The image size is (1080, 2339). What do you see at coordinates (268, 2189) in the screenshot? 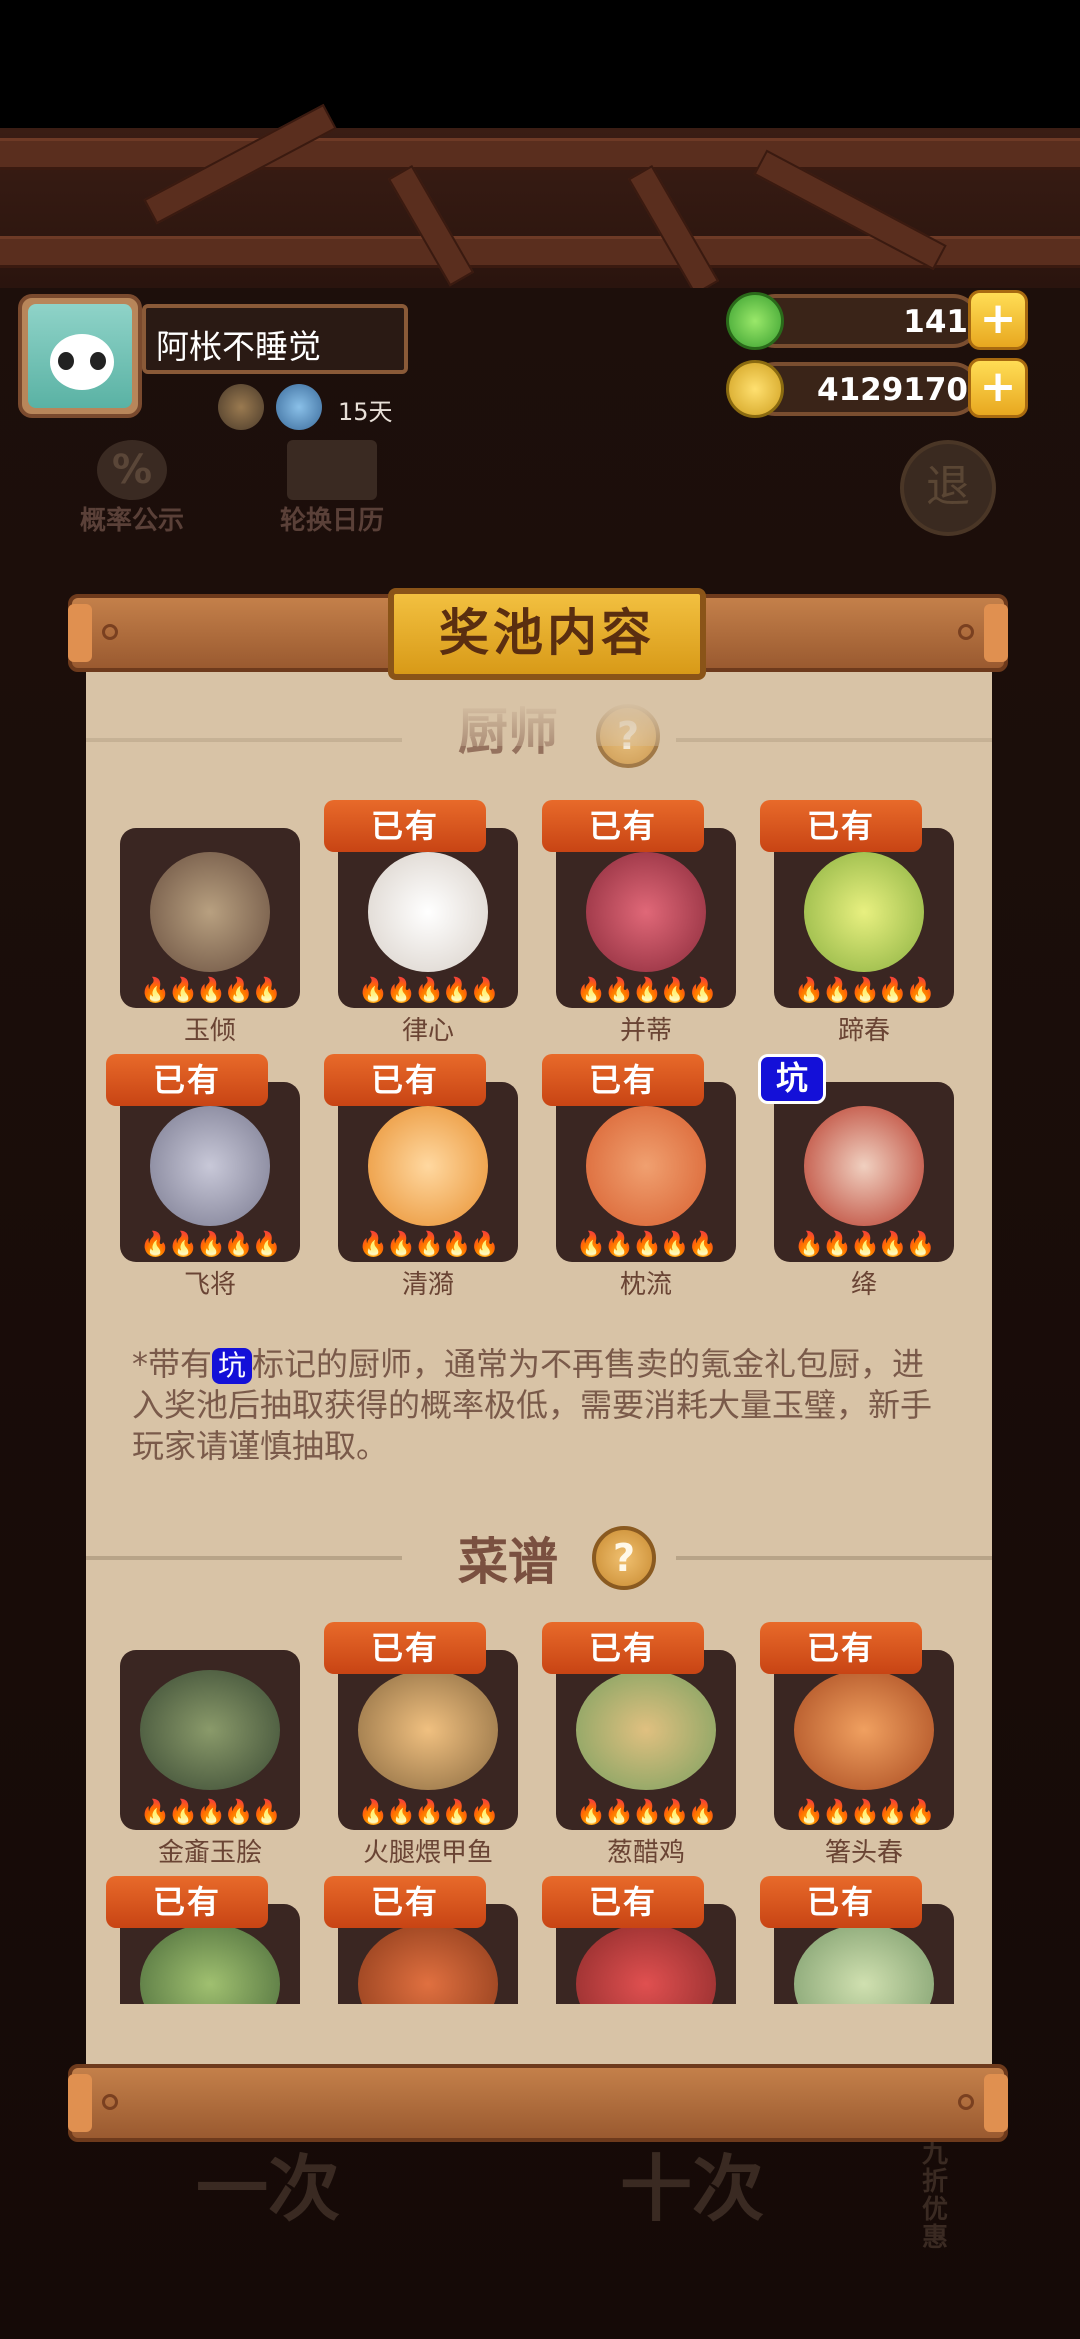
I see `single-draw-button: 一次` at bounding box center [268, 2189].